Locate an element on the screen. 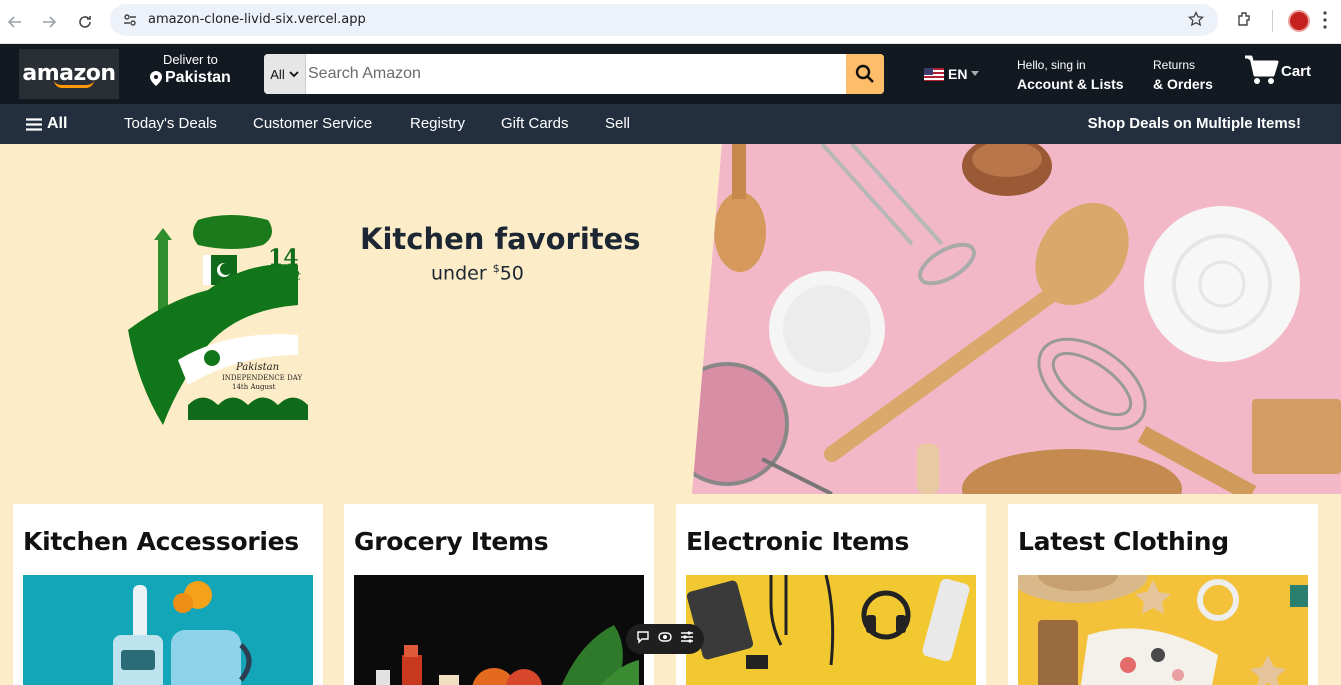  account-menu: Hello, sing in Account & Lists is located at coordinates (1070, 75).